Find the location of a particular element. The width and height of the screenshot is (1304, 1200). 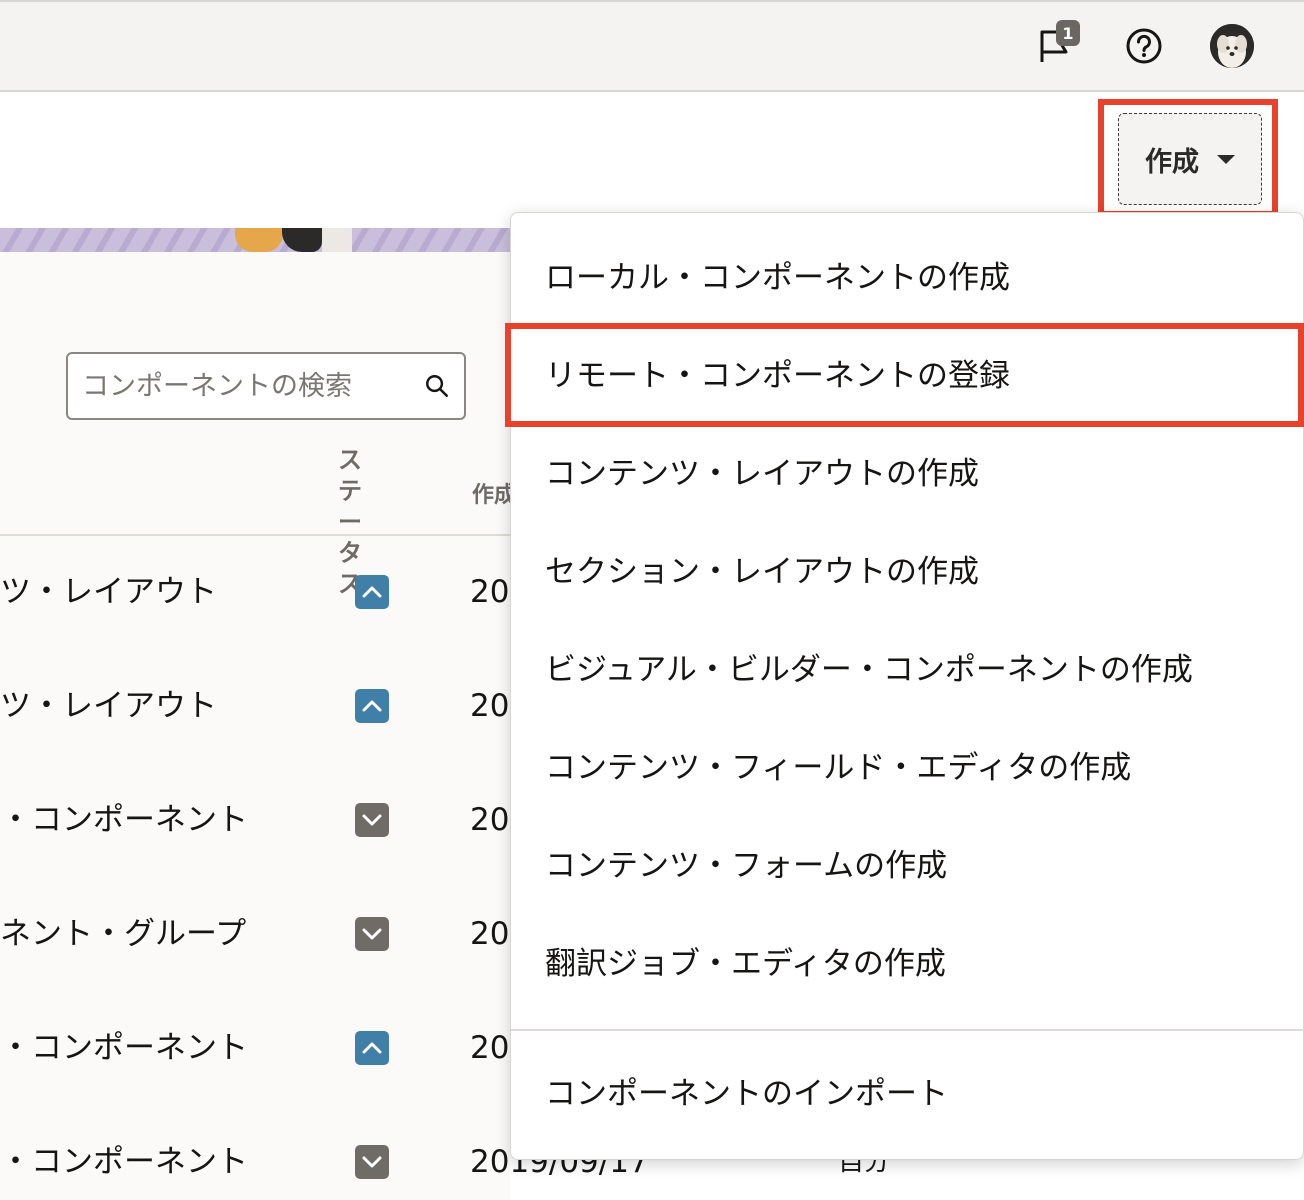

avatar-dog-icon is located at coordinates (1232, 46).